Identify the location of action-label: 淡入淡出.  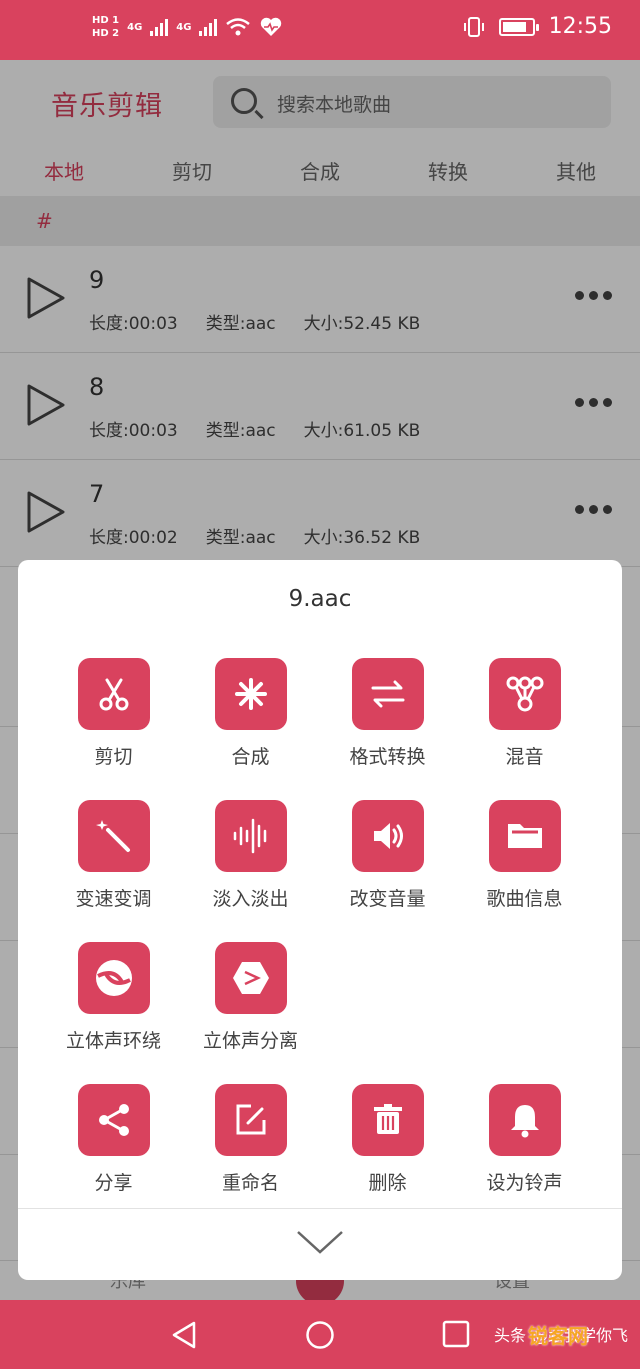
(250, 899).